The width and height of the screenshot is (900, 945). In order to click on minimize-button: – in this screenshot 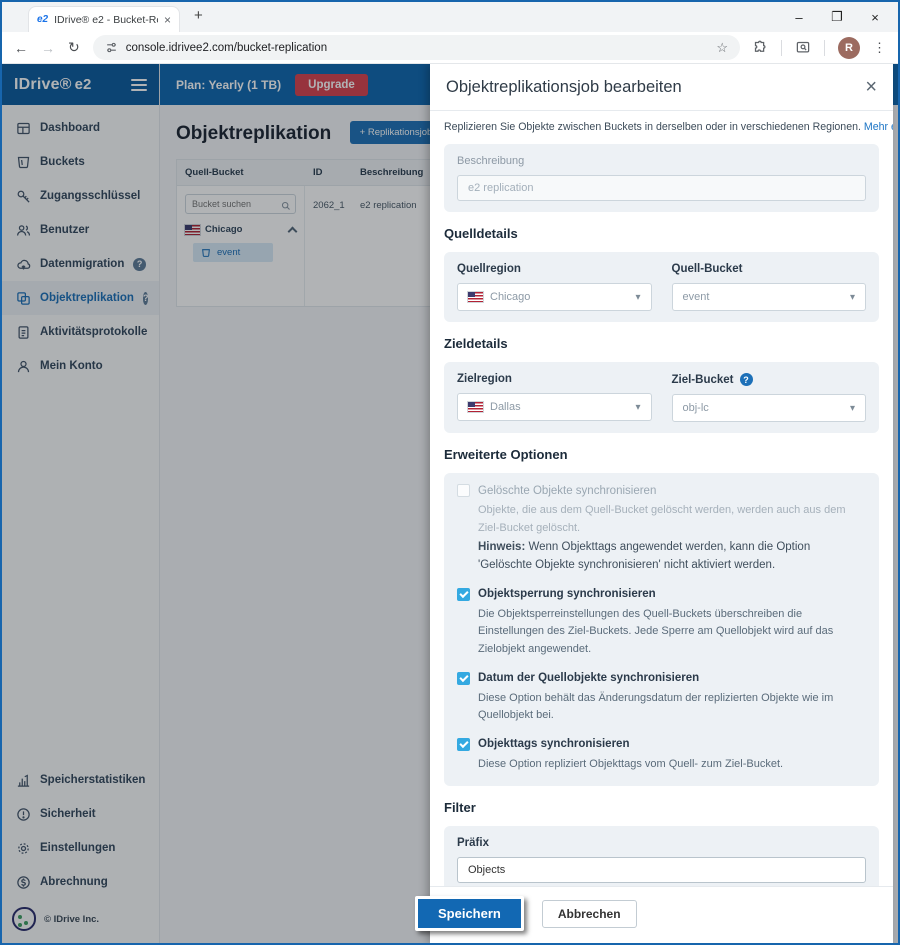, I will do `click(799, 17)`.